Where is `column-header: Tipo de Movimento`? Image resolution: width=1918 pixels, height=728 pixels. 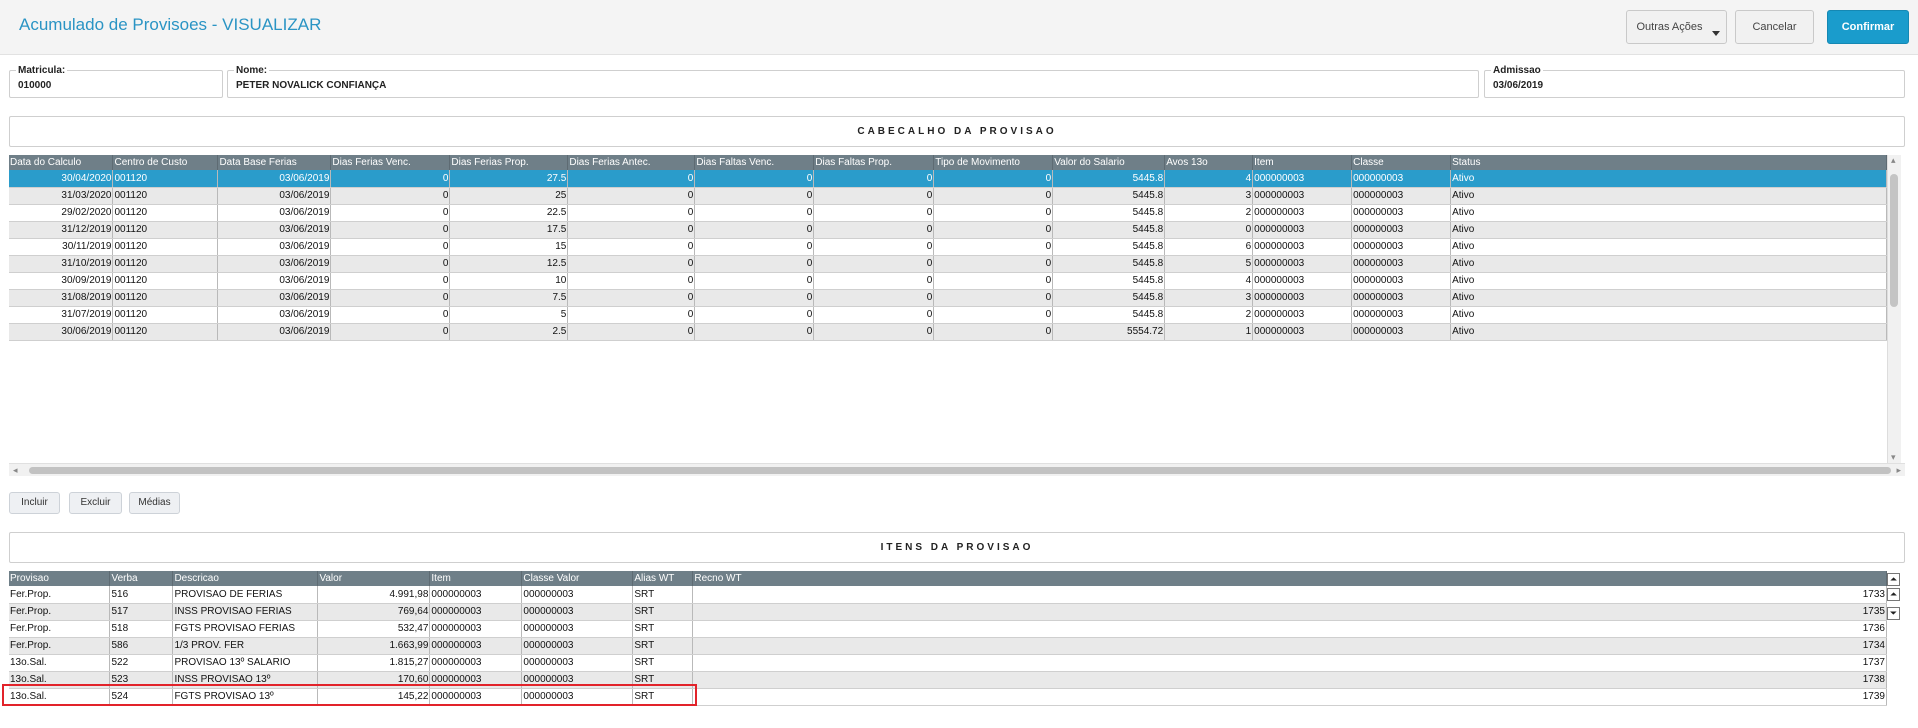 column-header: Tipo de Movimento is located at coordinates (993, 162).